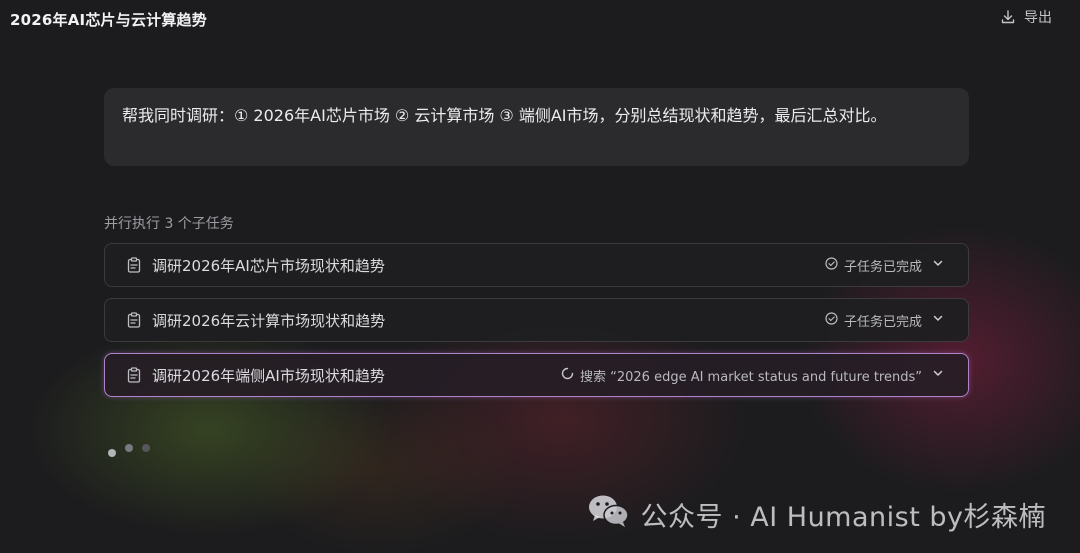 This screenshot has height=553, width=1080. What do you see at coordinates (268, 375) in the screenshot?
I see `subtask-label: 调研2026年端侧AI市场现状和趋势` at bounding box center [268, 375].